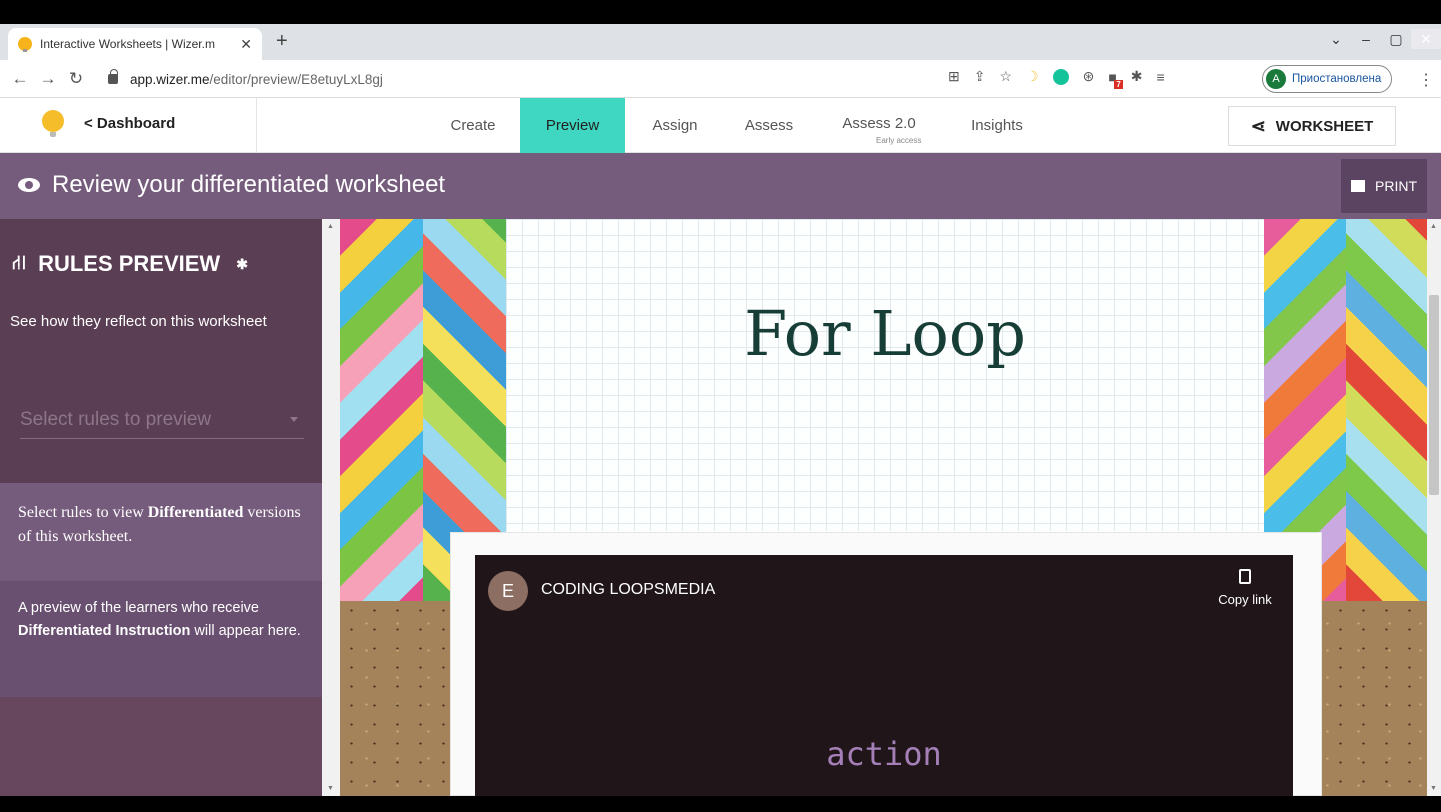 This screenshot has width=1441, height=812. What do you see at coordinates (720, 804) in the screenshot?
I see `bottom-letterbox` at bounding box center [720, 804].